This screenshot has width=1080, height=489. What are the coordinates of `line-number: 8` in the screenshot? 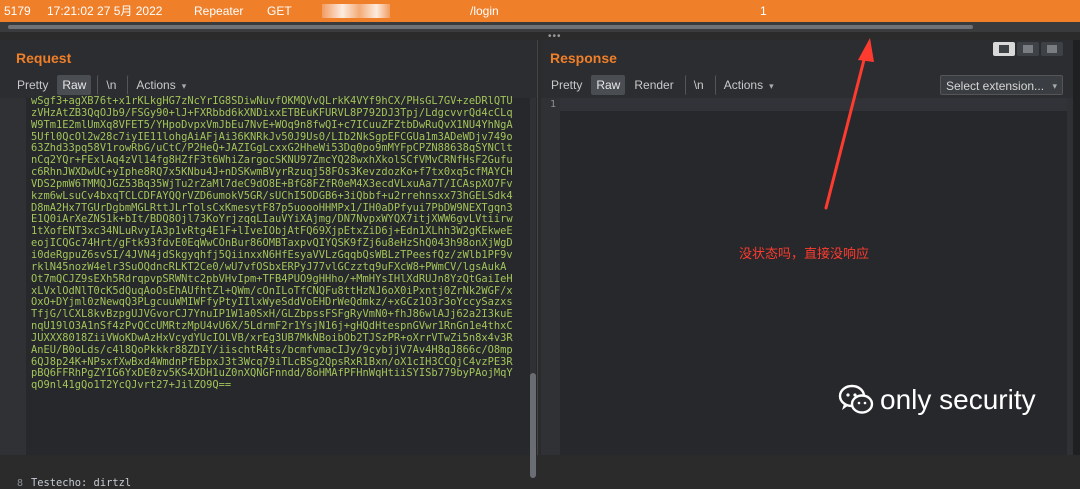 It's located at (20, 483).